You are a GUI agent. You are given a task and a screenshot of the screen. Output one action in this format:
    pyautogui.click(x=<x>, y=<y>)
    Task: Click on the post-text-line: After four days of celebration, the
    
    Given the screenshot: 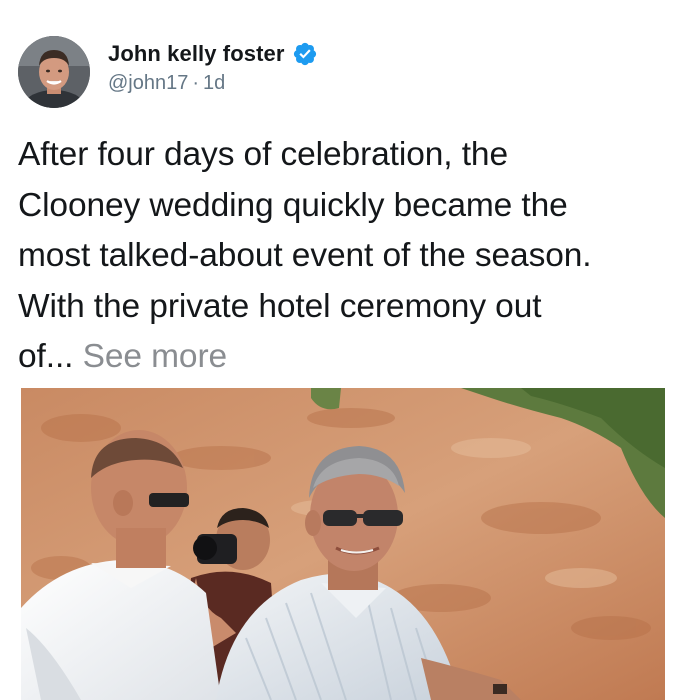 What is the action you would take?
    pyautogui.click(x=263, y=154)
    